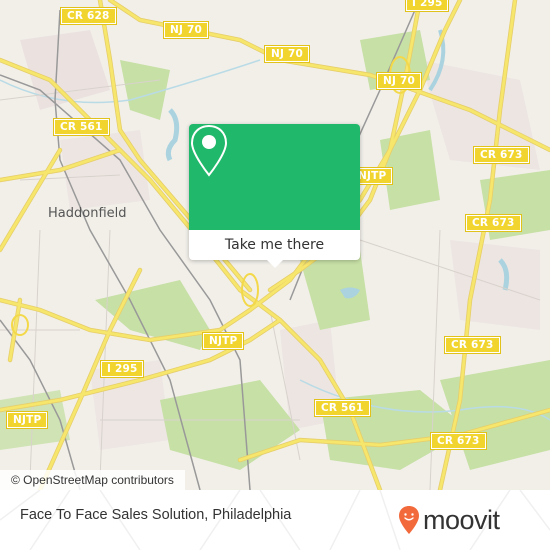 The height and width of the screenshot is (550, 550). I want to click on take-me-there-button: Take me there, so click(274, 245).